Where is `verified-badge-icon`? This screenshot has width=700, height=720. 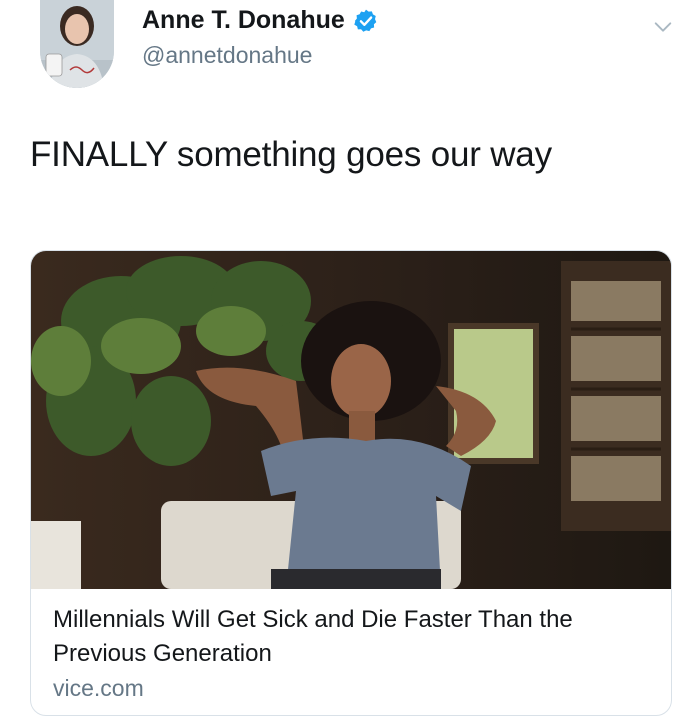 verified-badge-icon is located at coordinates (365, 20).